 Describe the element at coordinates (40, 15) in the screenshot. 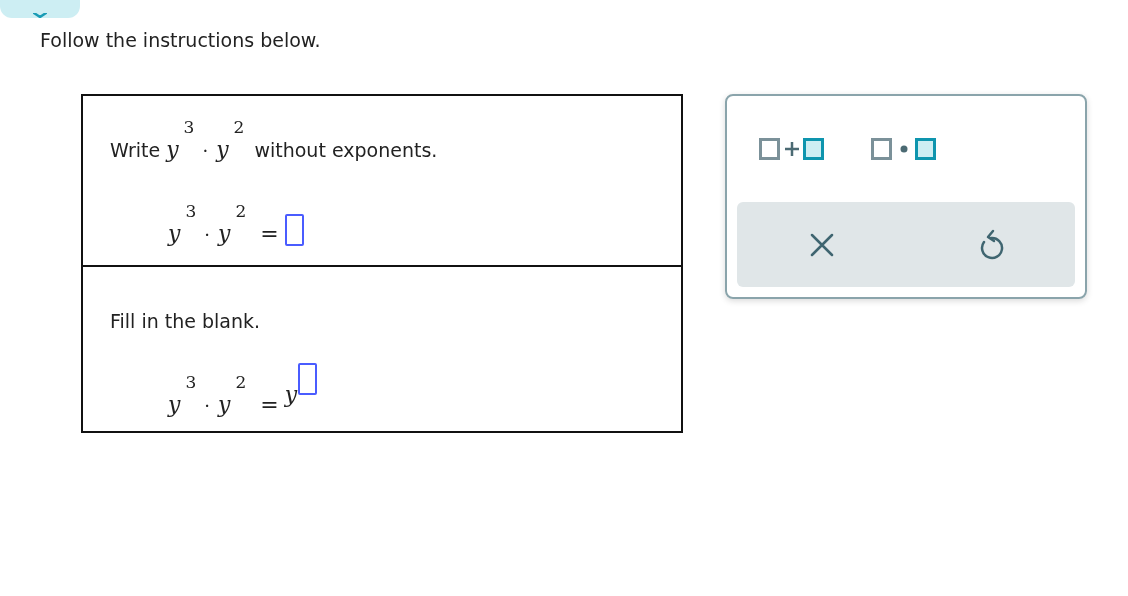

I see `chevron-icon` at that location.